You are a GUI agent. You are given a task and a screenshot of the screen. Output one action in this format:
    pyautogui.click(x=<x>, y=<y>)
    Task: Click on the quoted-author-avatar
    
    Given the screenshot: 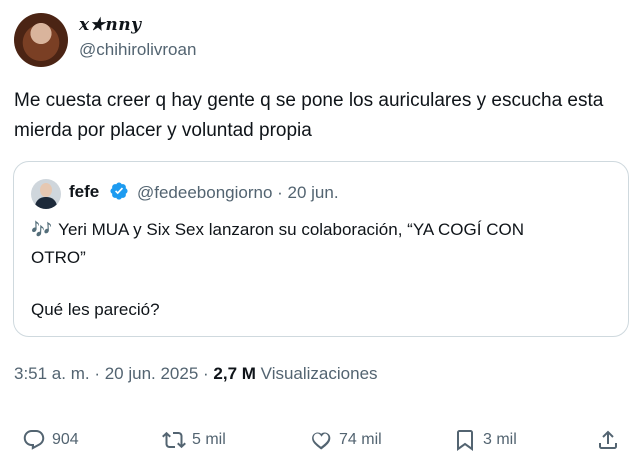 What is the action you would take?
    pyautogui.click(x=46, y=194)
    